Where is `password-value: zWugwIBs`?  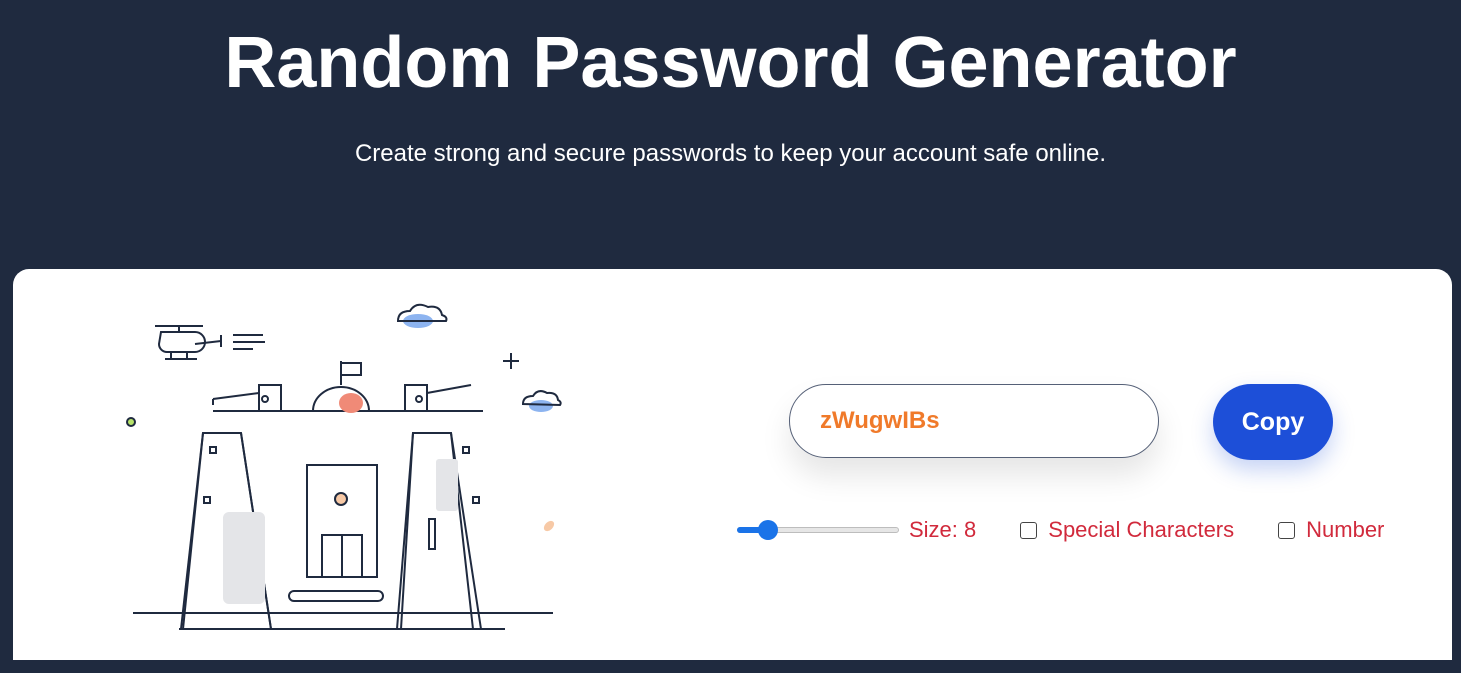
password-value: zWugwIBs is located at coordinates (880, 420).